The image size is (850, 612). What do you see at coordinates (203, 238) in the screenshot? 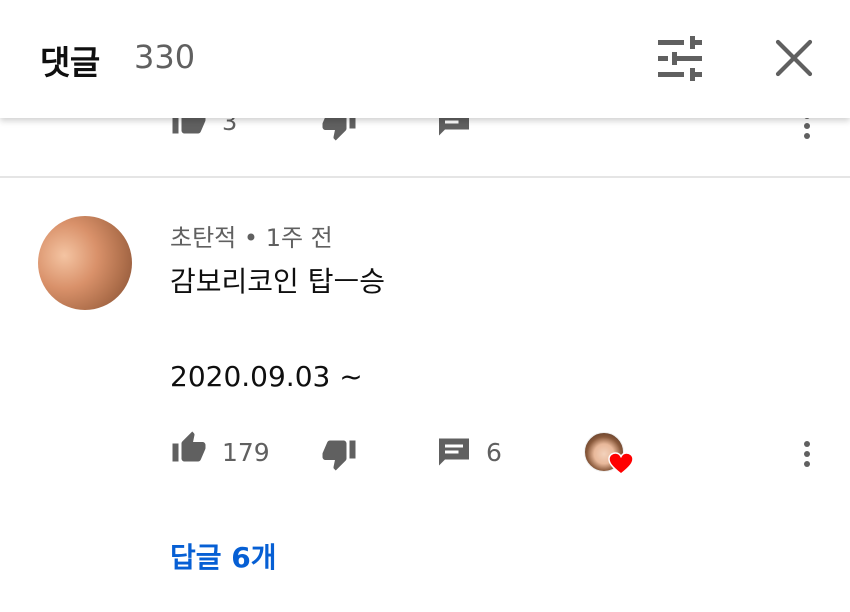
I see `author-name: 초탄적` at bounding box center [203, 238].